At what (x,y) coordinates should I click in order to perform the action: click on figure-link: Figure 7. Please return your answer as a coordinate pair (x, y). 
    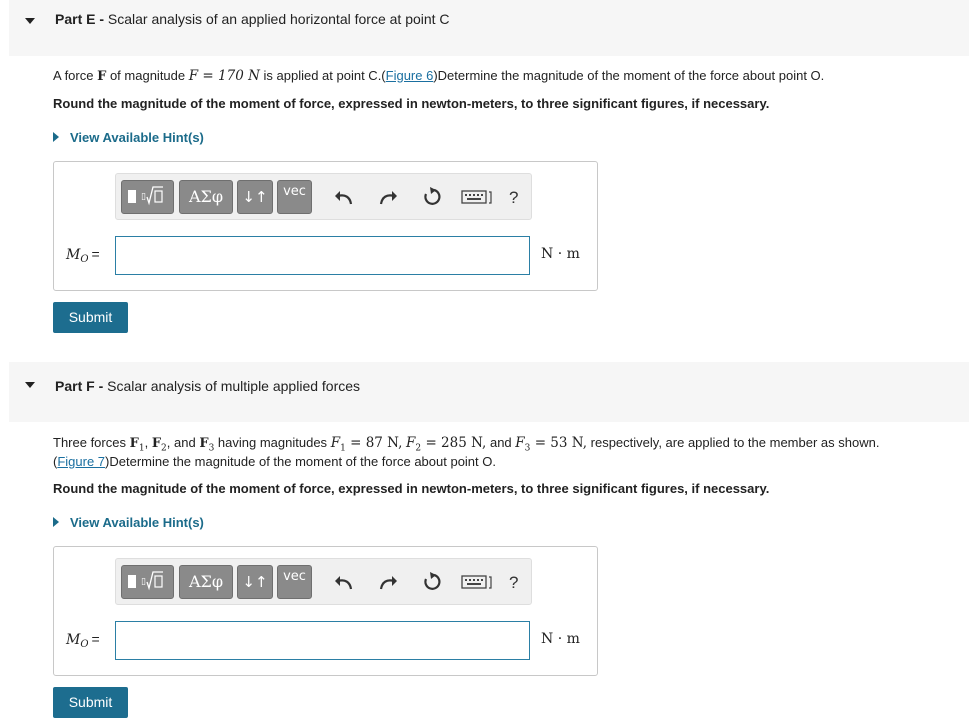
    Looking at the image, I should click on (81, 461).